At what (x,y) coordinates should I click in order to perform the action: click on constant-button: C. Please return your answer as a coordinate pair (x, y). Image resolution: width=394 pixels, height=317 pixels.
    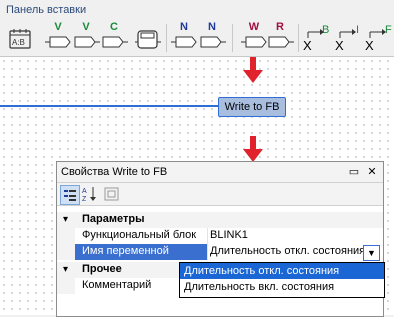
    Looking at the image, I should click on (114, 37).